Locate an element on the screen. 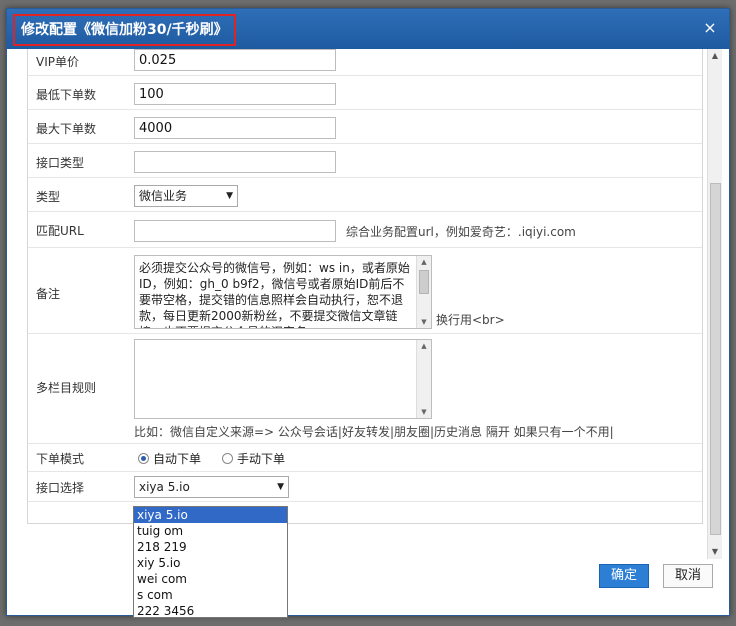  max-order-input: 4000 is located at coordinates (235, 128).